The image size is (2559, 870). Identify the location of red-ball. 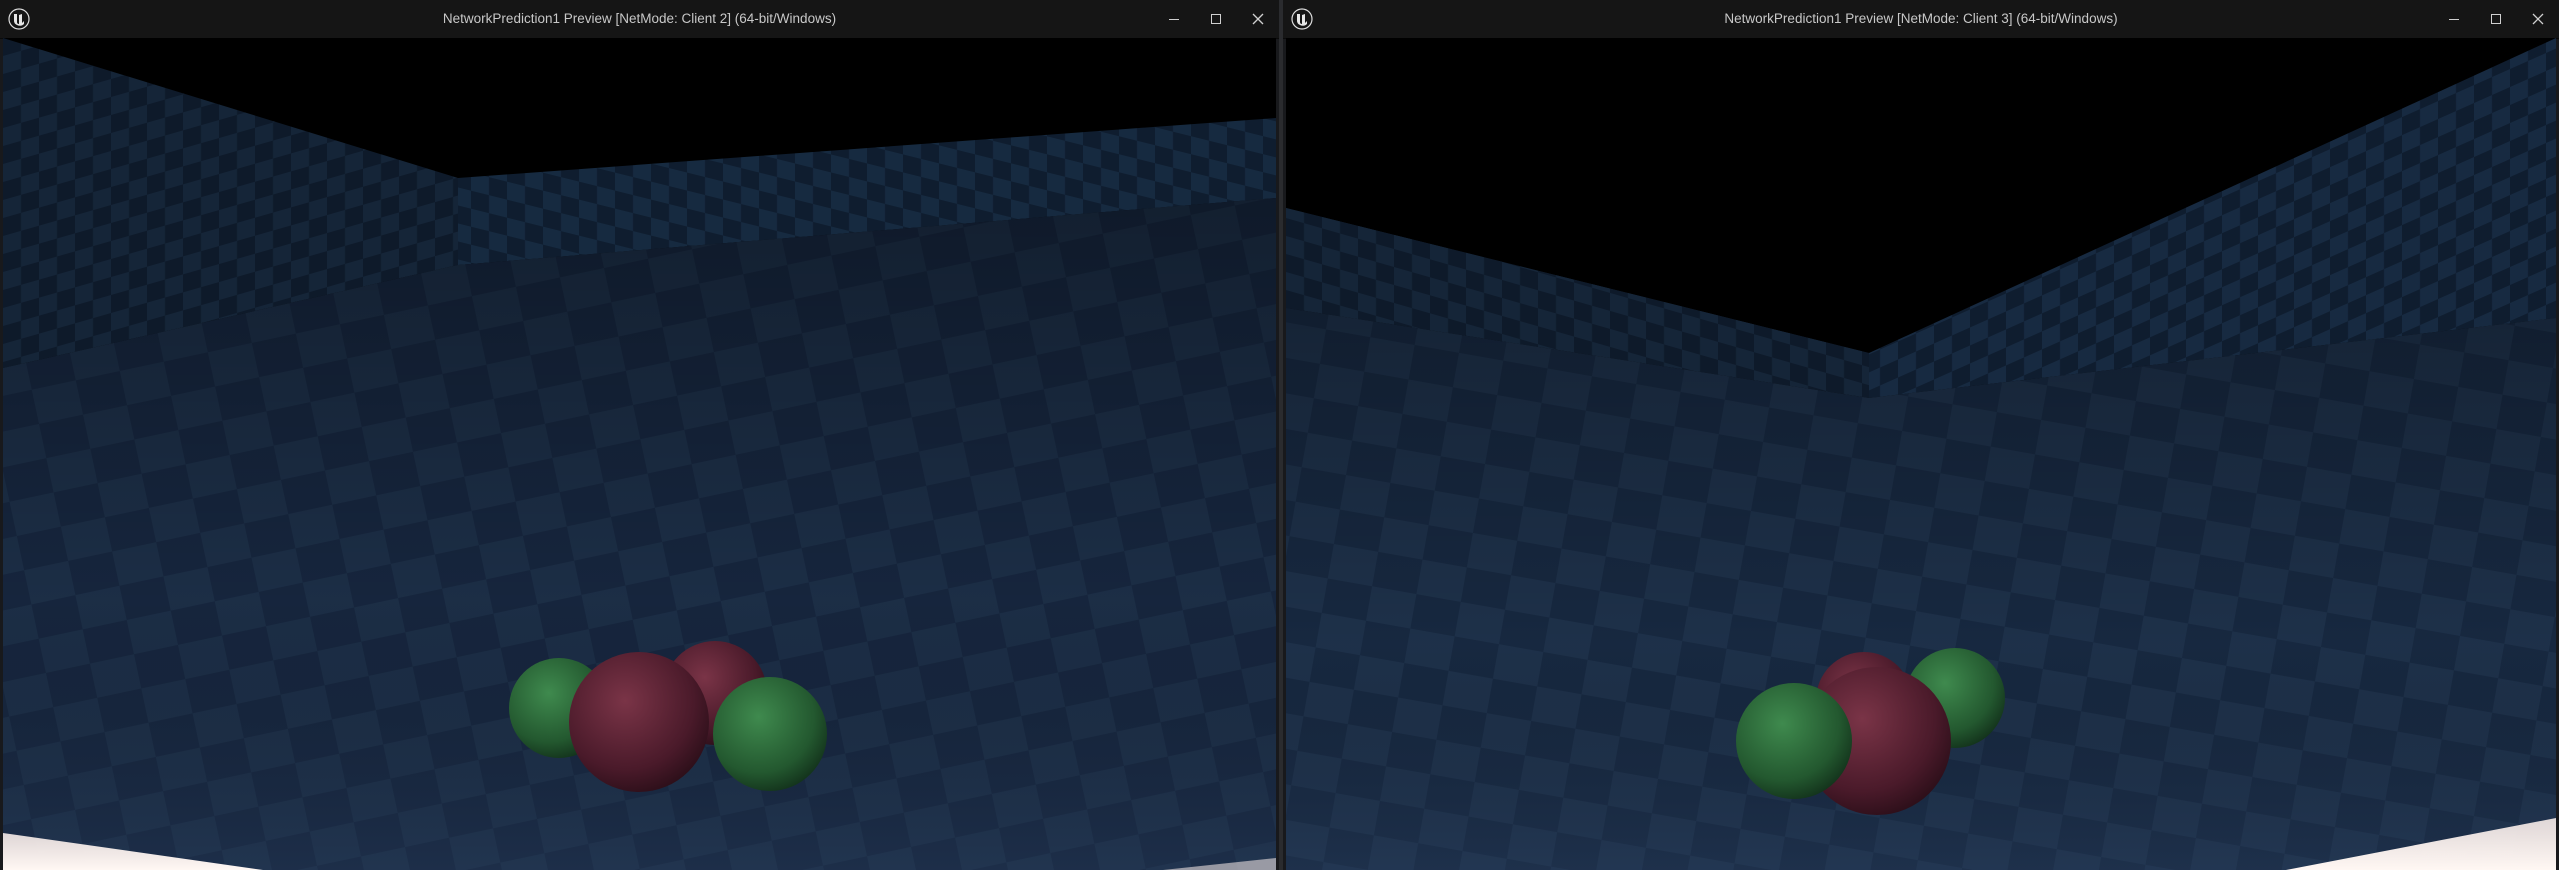
(639, 722).